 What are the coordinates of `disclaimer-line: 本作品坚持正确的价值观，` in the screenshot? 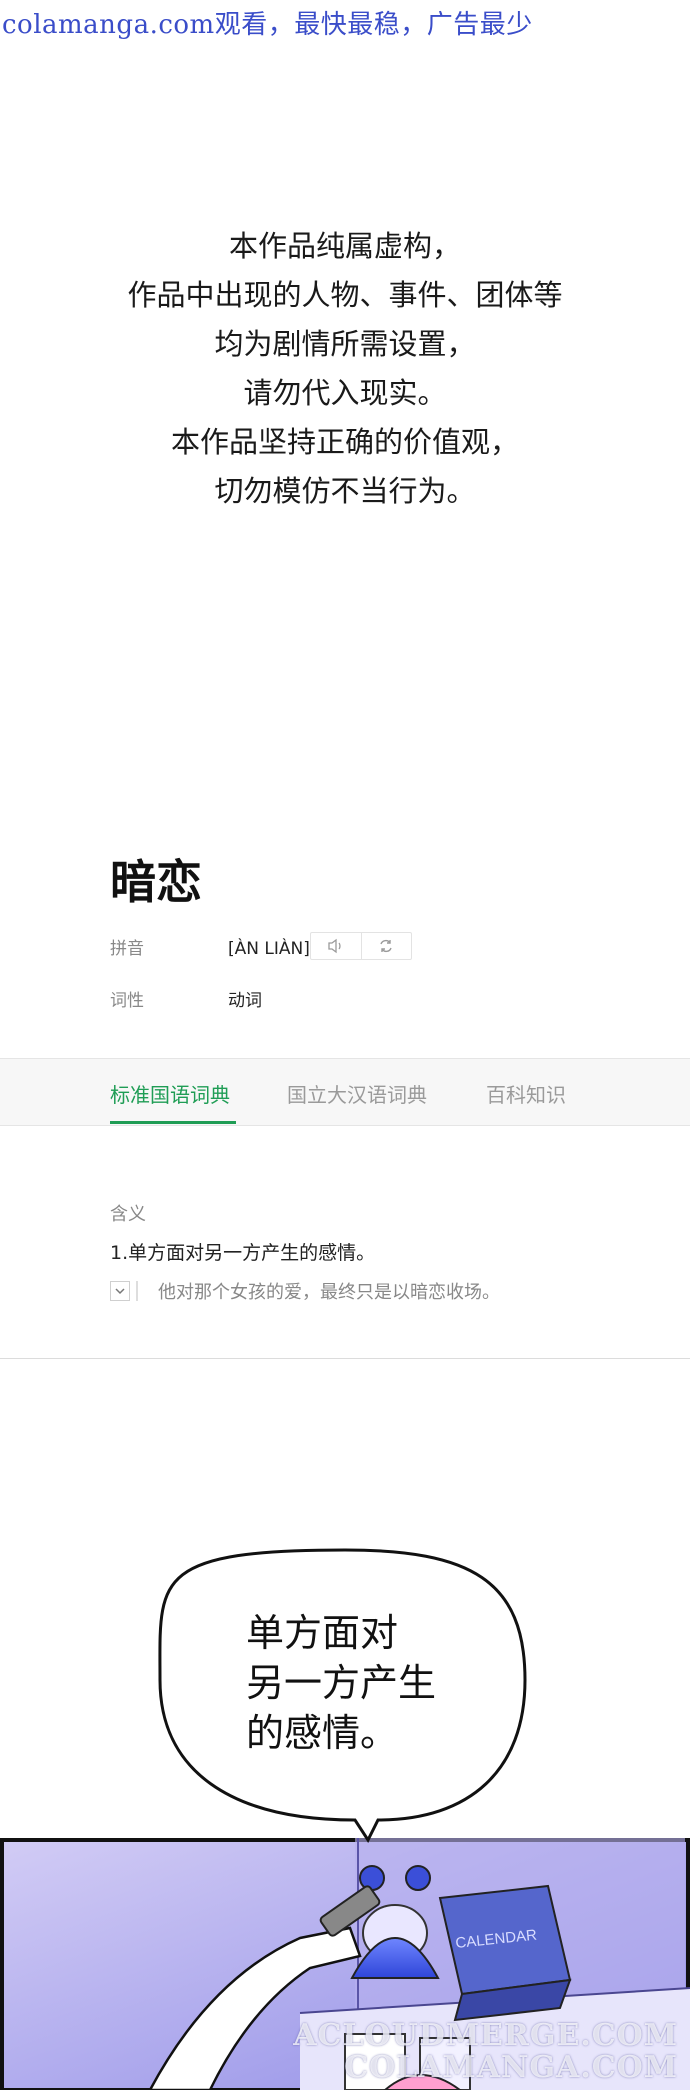 It's located at (344, 442).